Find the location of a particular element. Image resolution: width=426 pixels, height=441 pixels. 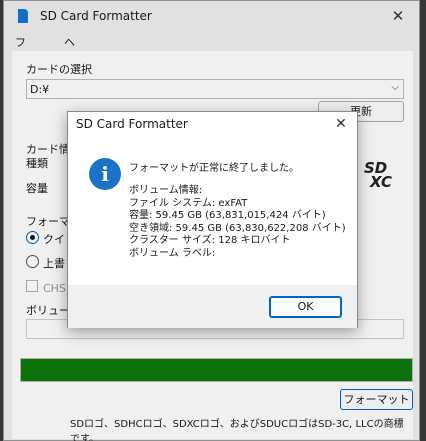

drive-select-value: D:¥ is located at coordinates (40, 89).